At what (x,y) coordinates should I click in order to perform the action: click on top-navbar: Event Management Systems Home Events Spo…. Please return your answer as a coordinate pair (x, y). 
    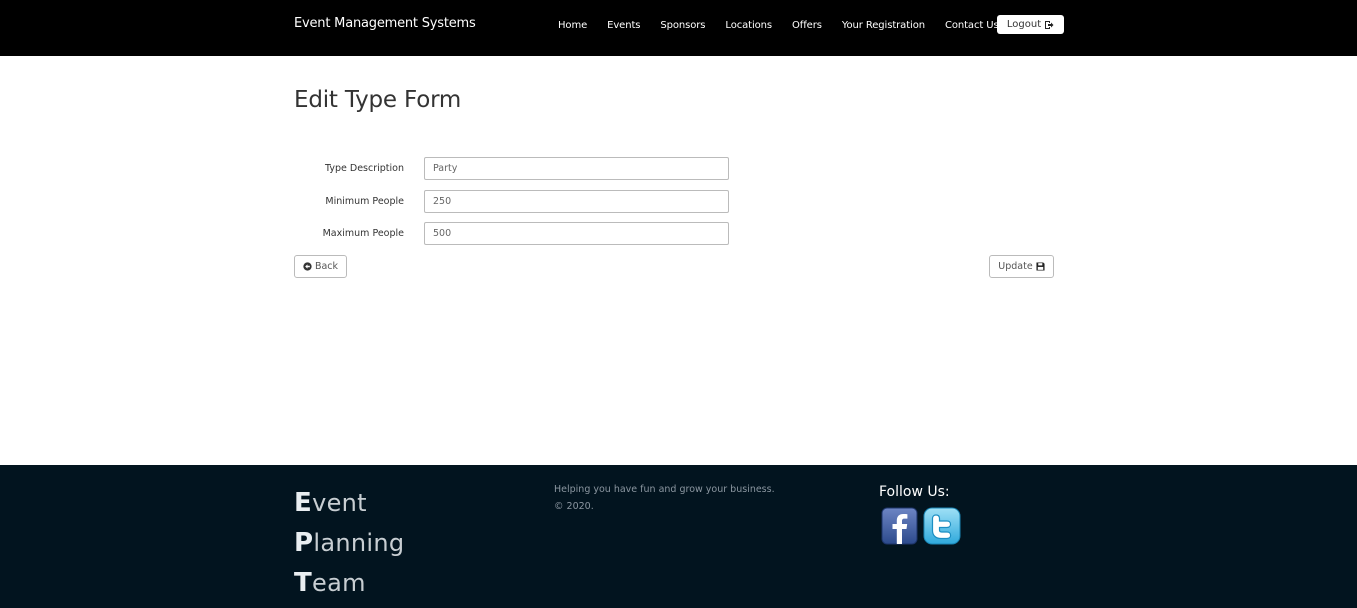
    Looking at the image, I should click on (678, 28).